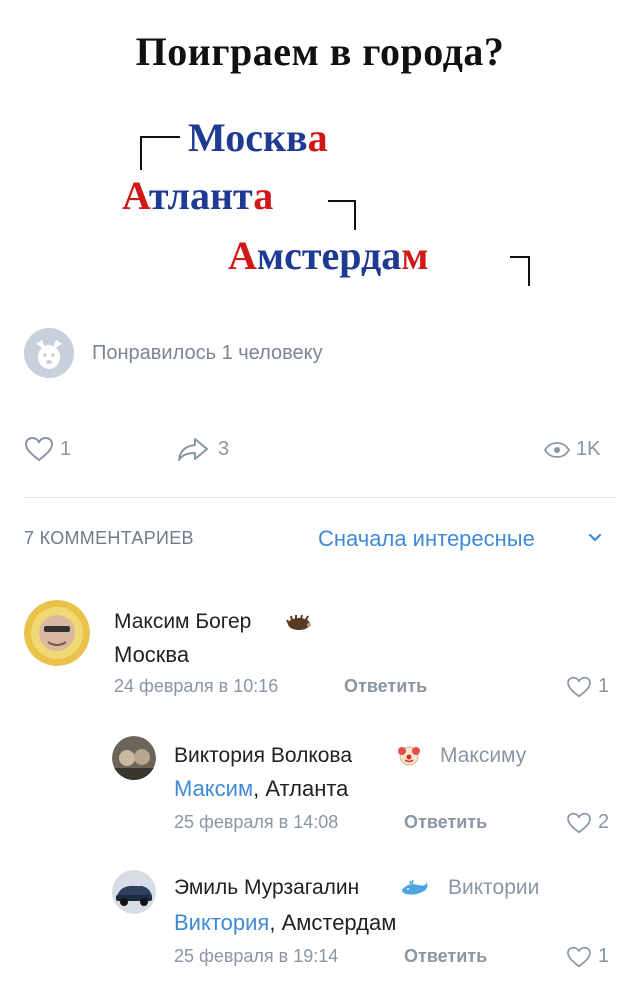 The width and height of the screenshot is (640, 992). Describe the element at coordinates (317, 137) in the screenshot. I see `city-moscow-last: а` at that location.